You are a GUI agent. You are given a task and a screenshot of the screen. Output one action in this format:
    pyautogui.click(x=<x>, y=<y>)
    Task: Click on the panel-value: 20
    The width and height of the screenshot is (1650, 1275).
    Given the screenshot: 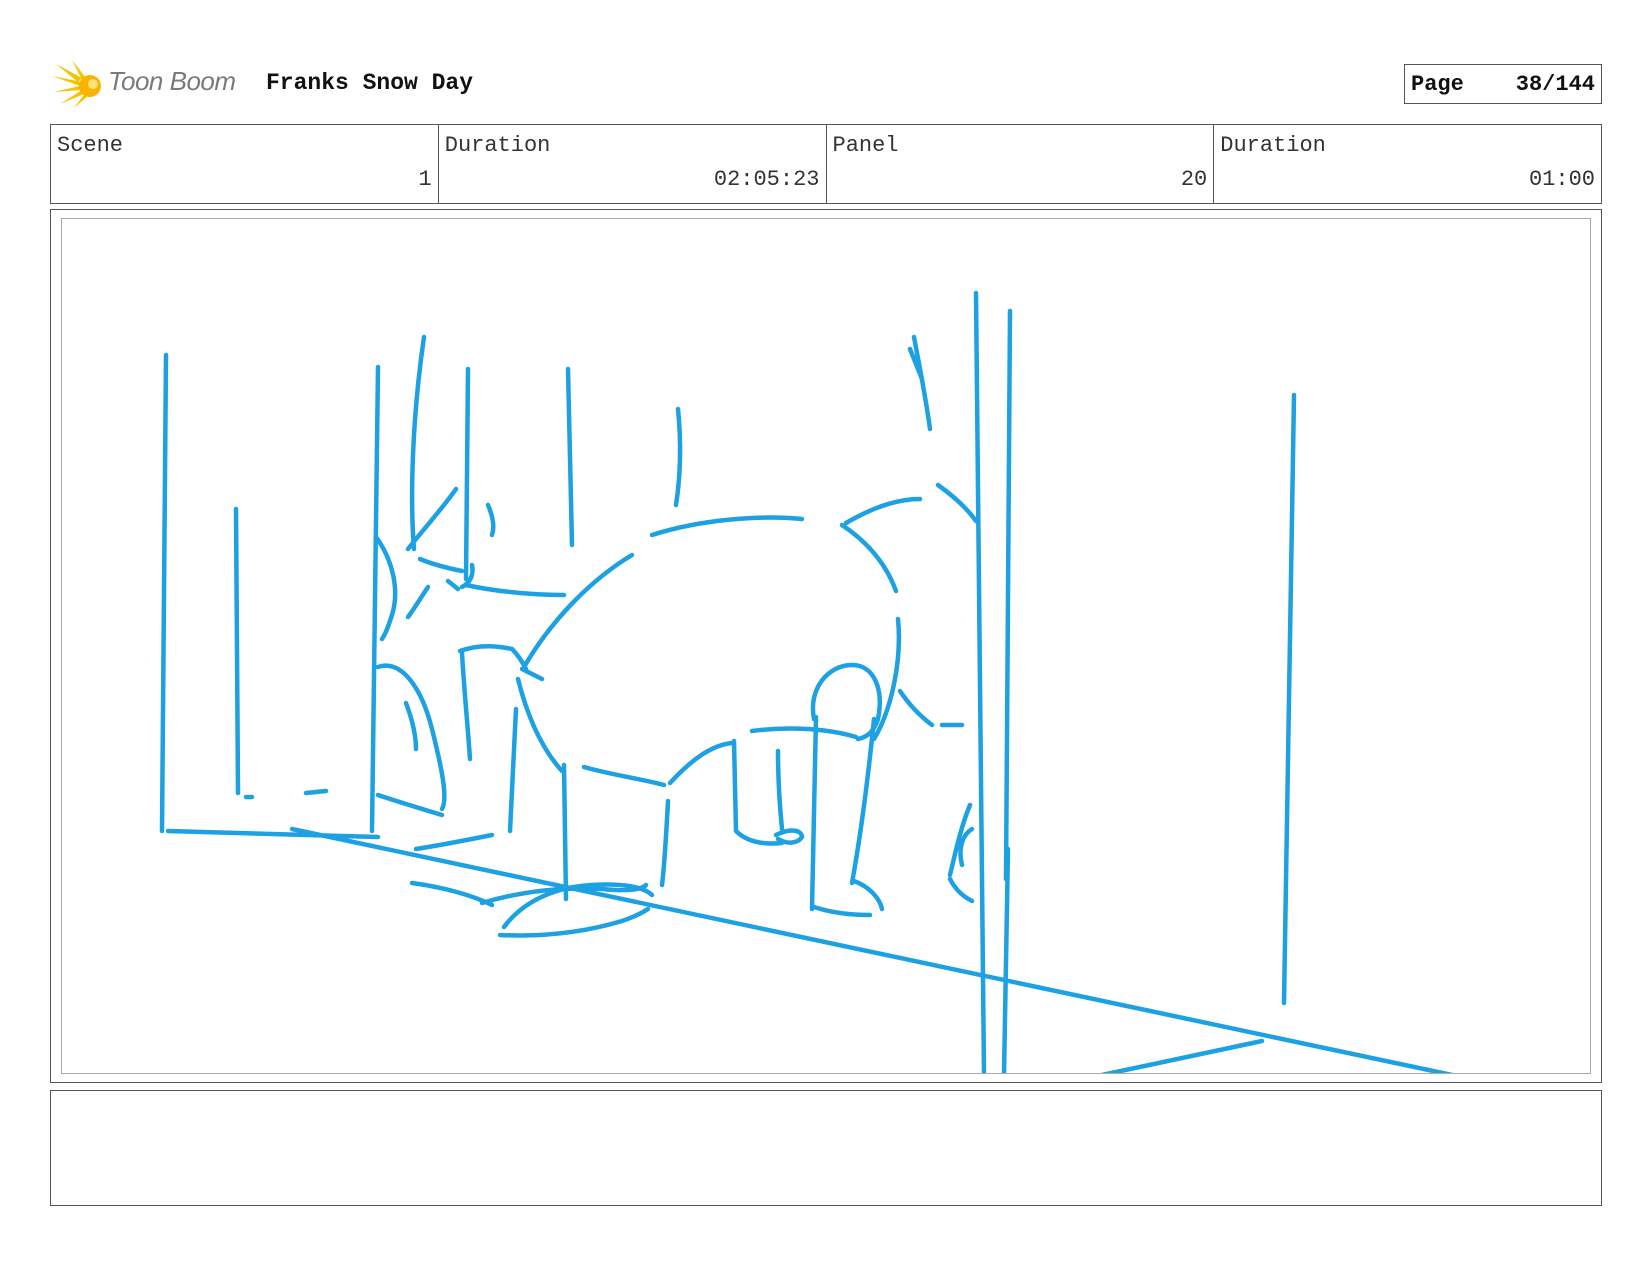 What is the action you would take?
    pyautogui.click(x=1194, y=179)
    